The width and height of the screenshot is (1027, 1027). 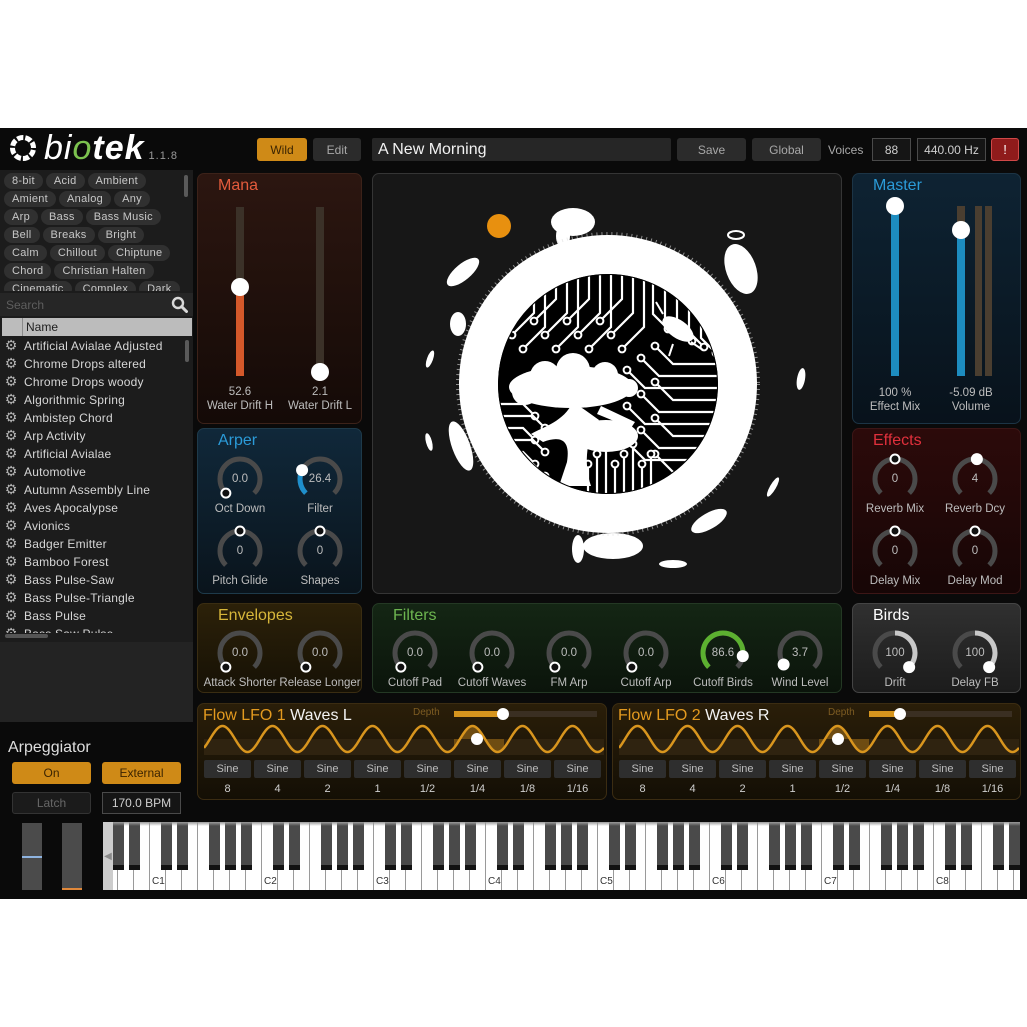 What do you see at coordinates (92, 400) in the screenshot?
I see `preset-row: ⚙ Algorithmic Spring` at bounding box center [92, 400].